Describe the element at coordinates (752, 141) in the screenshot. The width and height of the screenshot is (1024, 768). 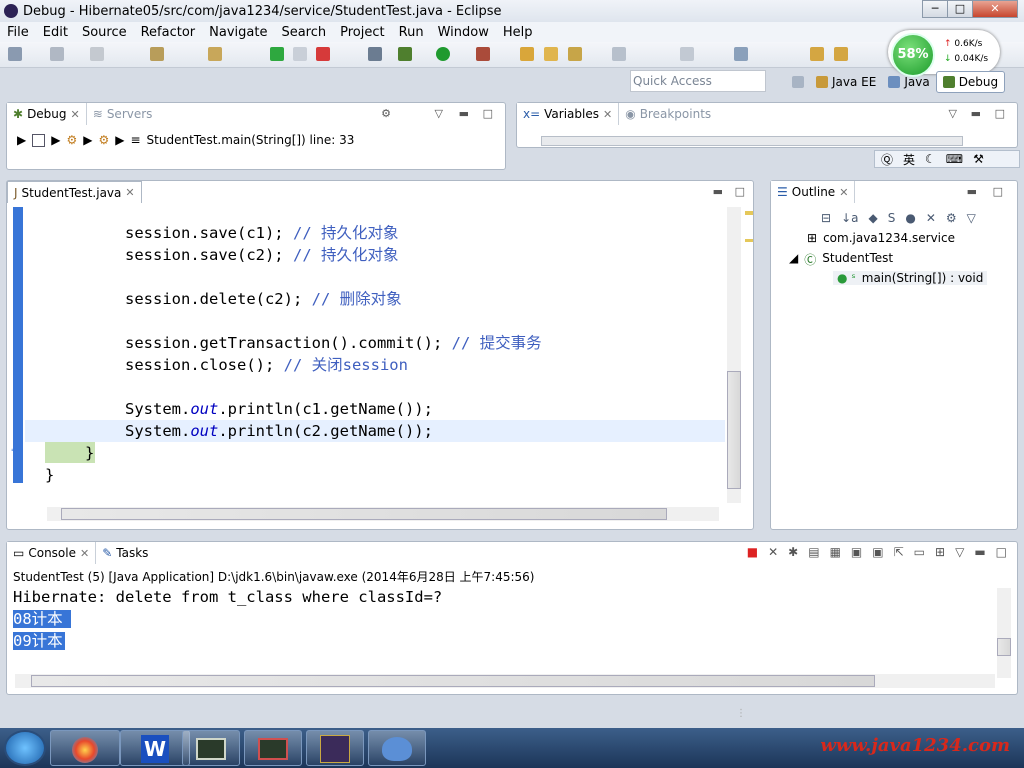
I see `variables-horizontal-scrollbar` at that location.